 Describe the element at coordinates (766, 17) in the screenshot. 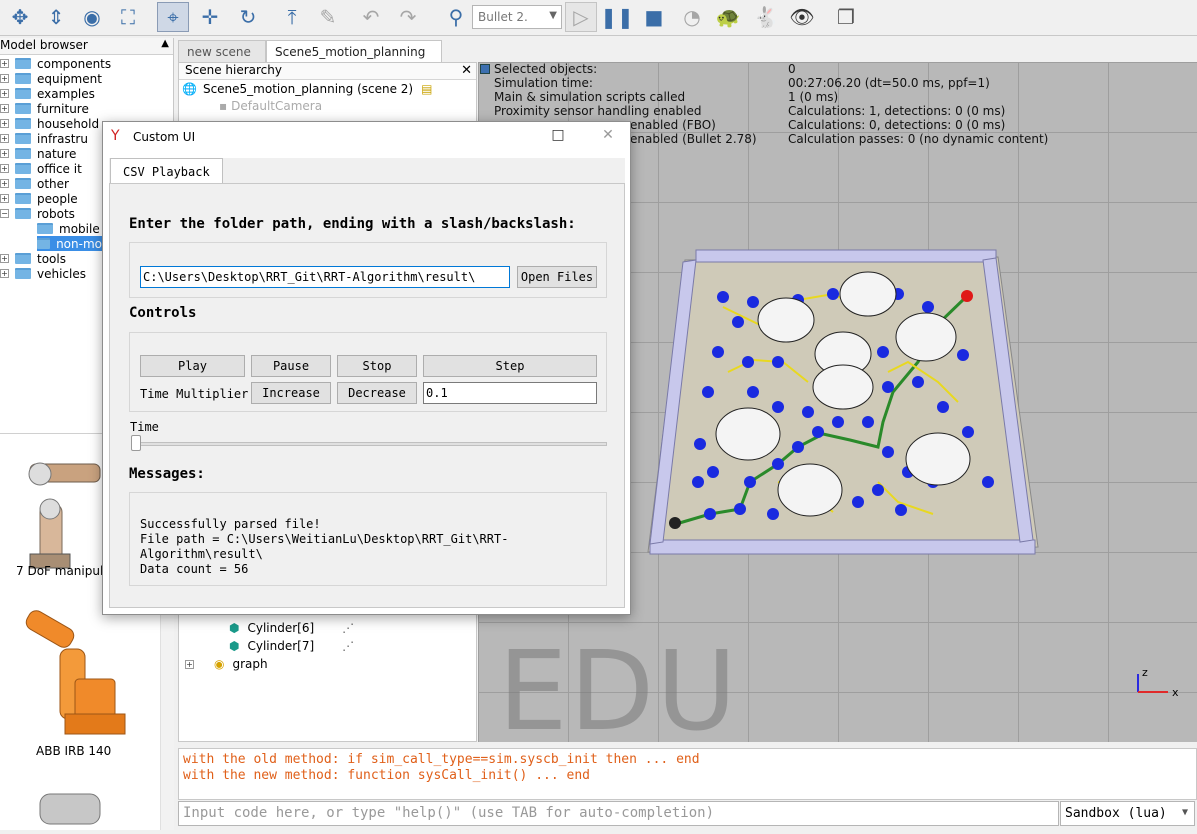

I see `fast-icon: 🐇` at that location.